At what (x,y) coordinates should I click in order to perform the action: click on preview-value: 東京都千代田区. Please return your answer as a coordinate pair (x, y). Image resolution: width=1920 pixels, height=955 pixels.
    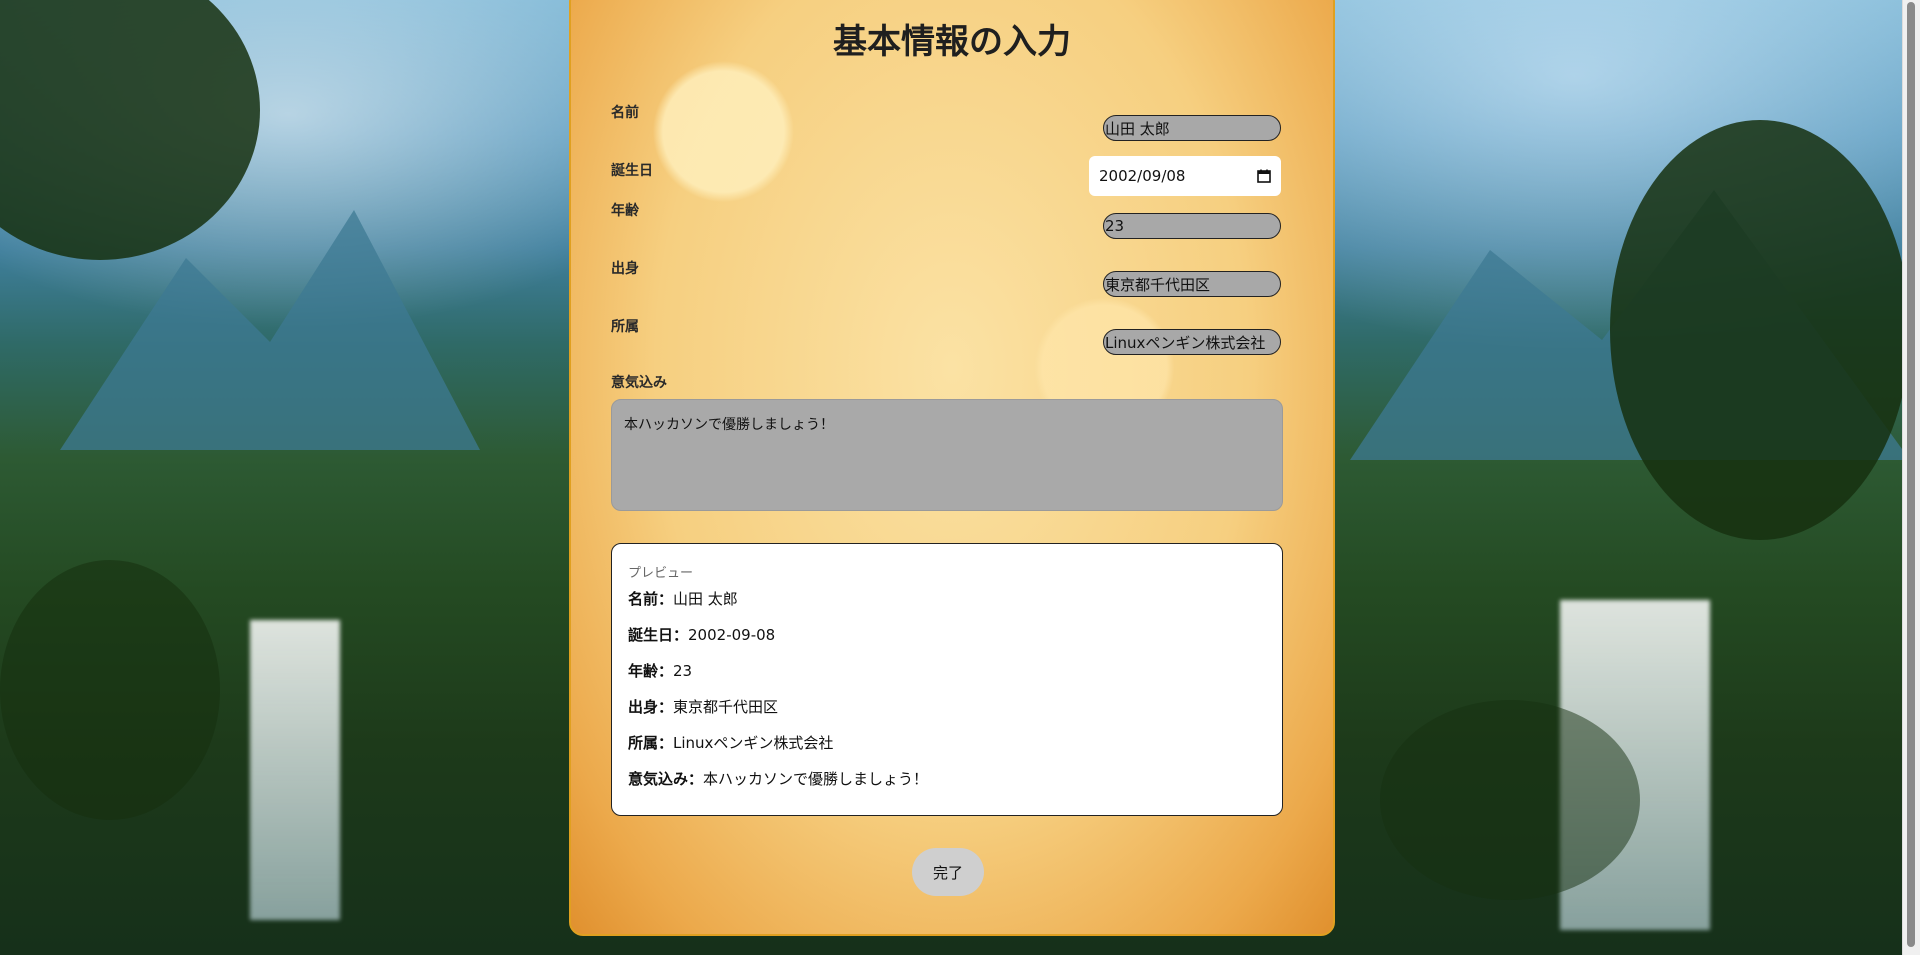
    Looking at the image, I should click on (726, 707).